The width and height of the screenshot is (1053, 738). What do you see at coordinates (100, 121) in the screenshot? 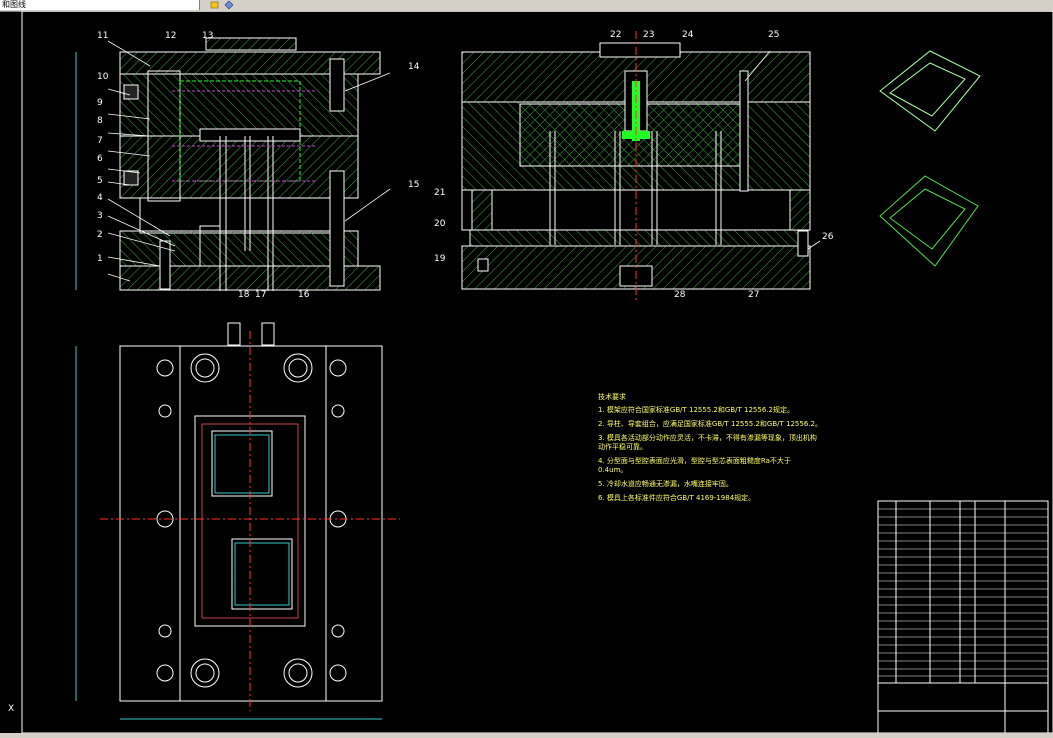
I see `part-label-8: 8` at bounding box center [100, 121].